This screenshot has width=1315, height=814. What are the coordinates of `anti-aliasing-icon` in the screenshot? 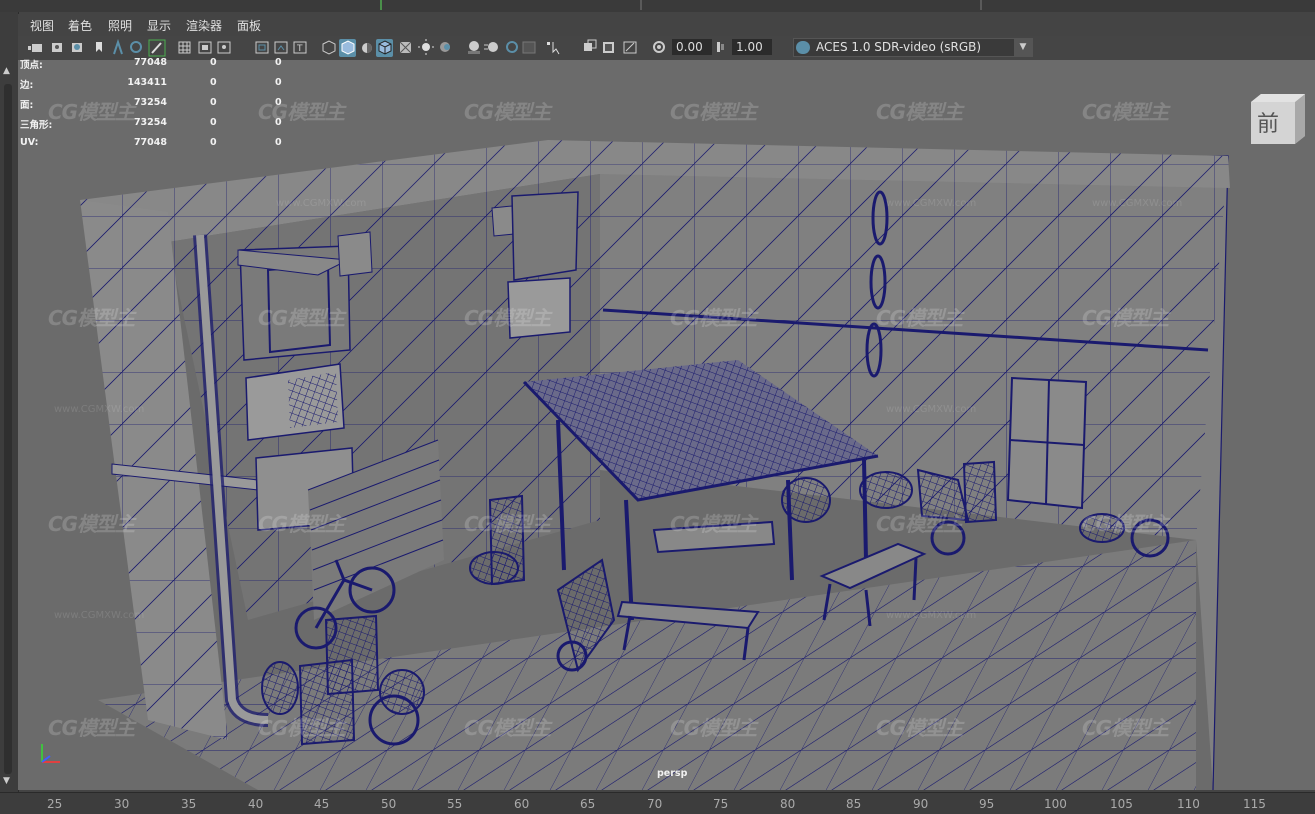 It's located at (512, 47).